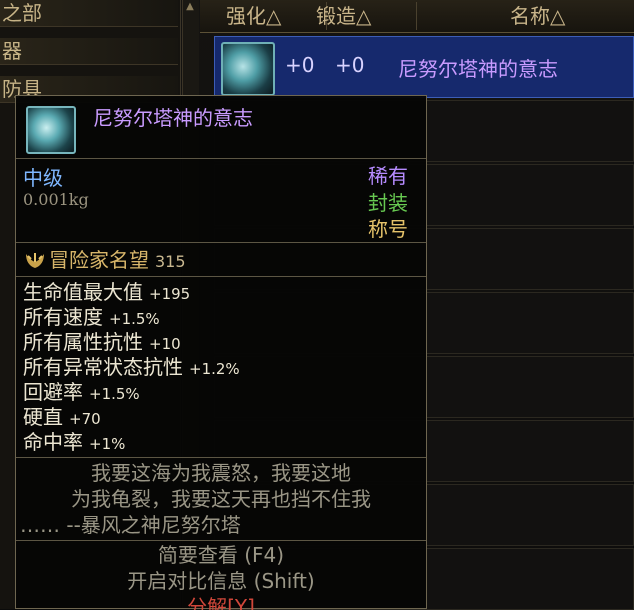  I want to click on stat-name: 生命值最大值, so click(83, 292).